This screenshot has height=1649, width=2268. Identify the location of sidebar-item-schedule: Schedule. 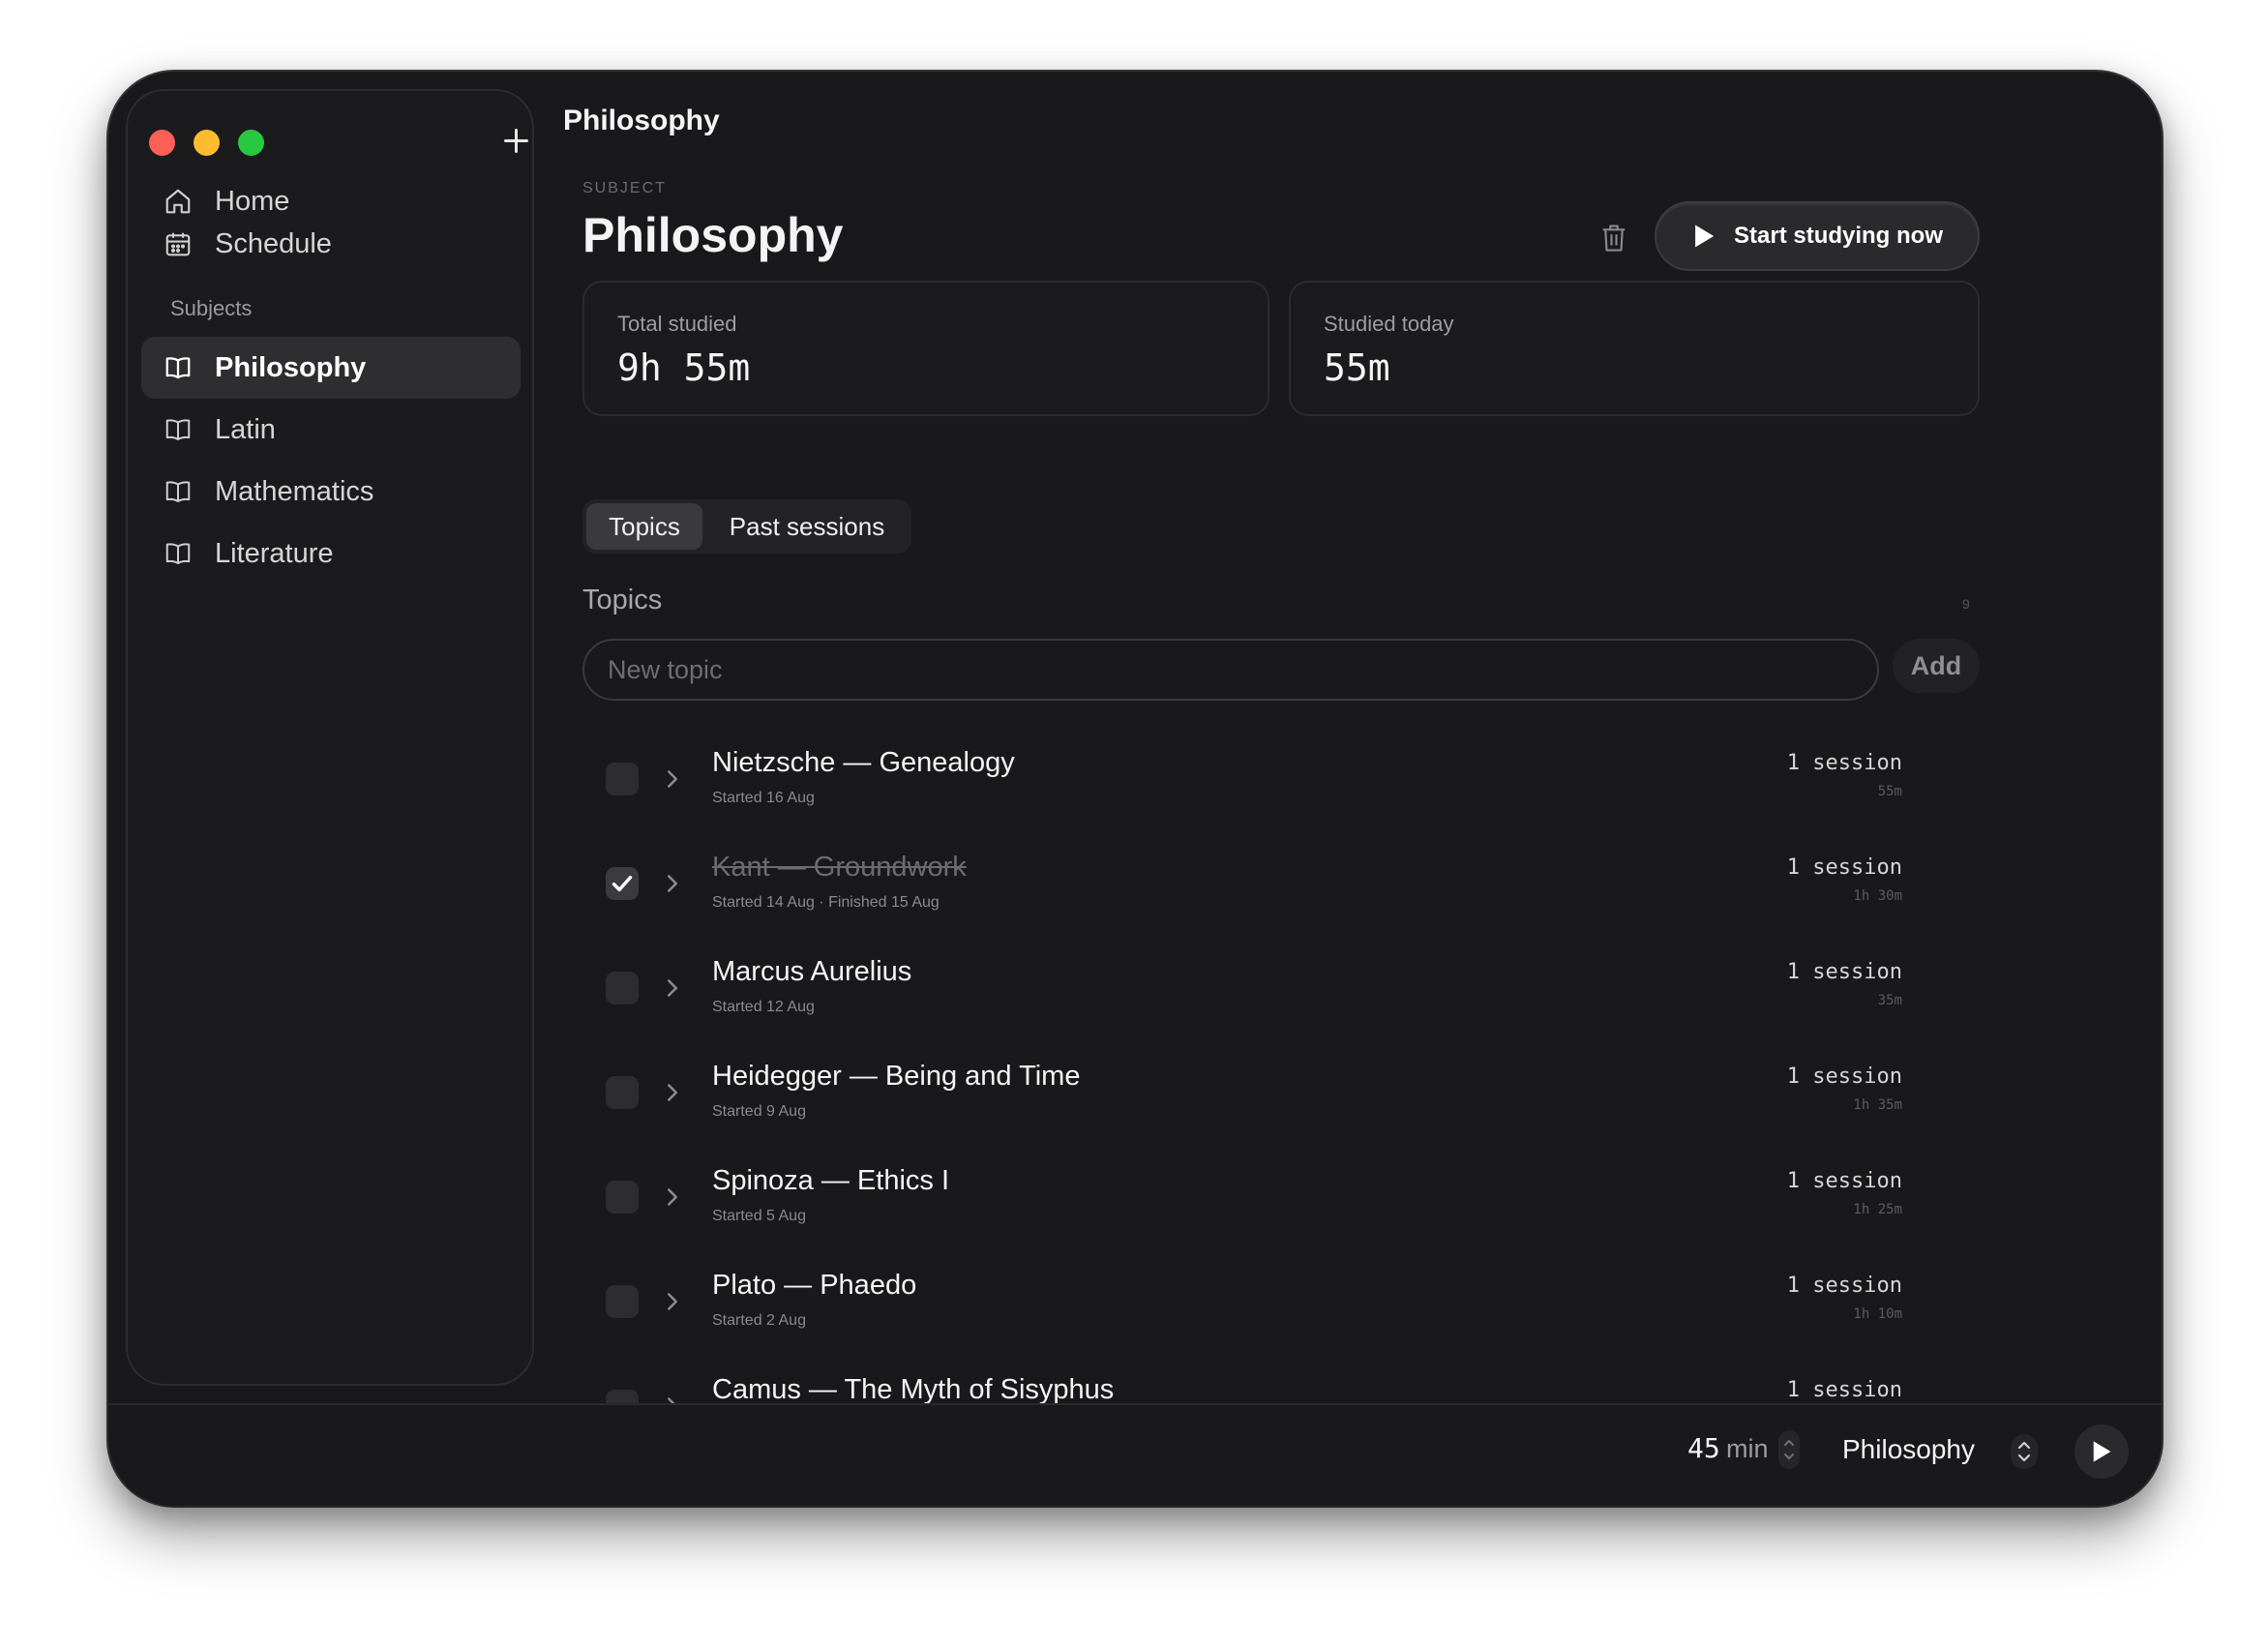
(331, 244).